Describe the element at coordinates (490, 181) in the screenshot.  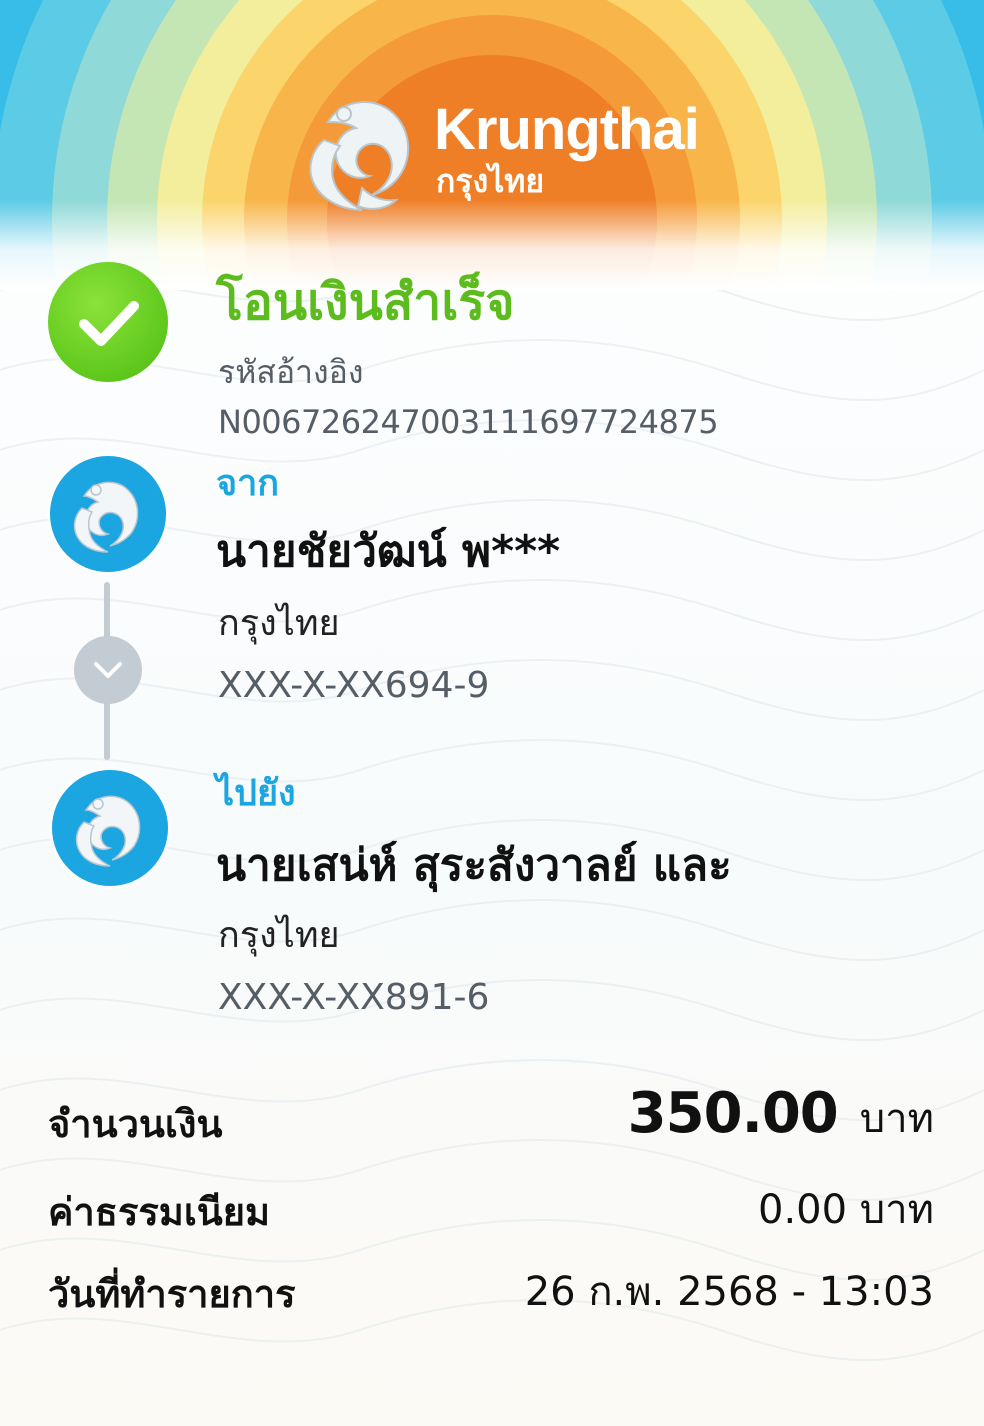
I see `brand-name-th: กรุงไทย` at that location.